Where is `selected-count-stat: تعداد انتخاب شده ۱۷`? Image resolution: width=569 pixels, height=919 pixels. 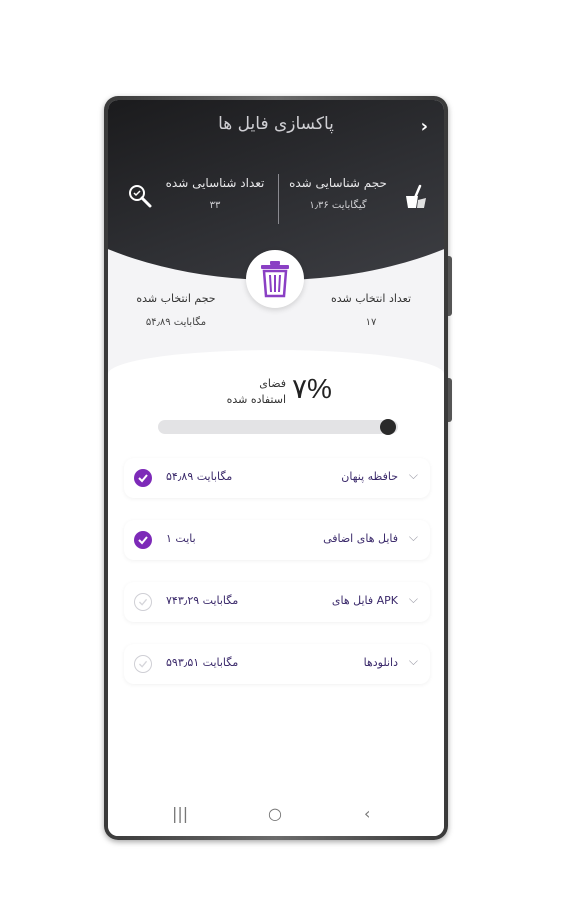 selected-count-stat: تعداد انتخاب شده ۱۷ is located at coordinates (371, 310).